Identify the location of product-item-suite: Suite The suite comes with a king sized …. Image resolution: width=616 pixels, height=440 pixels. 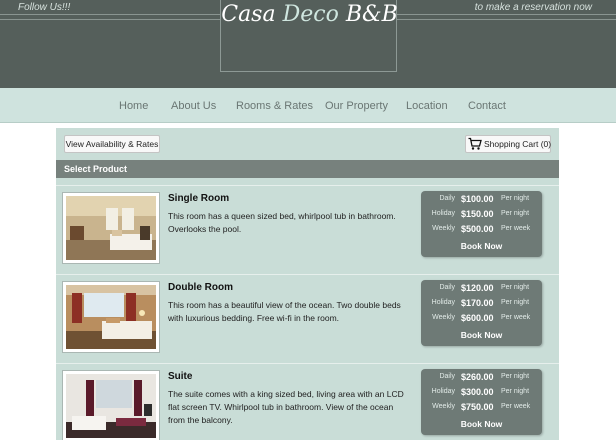
(307, 401).